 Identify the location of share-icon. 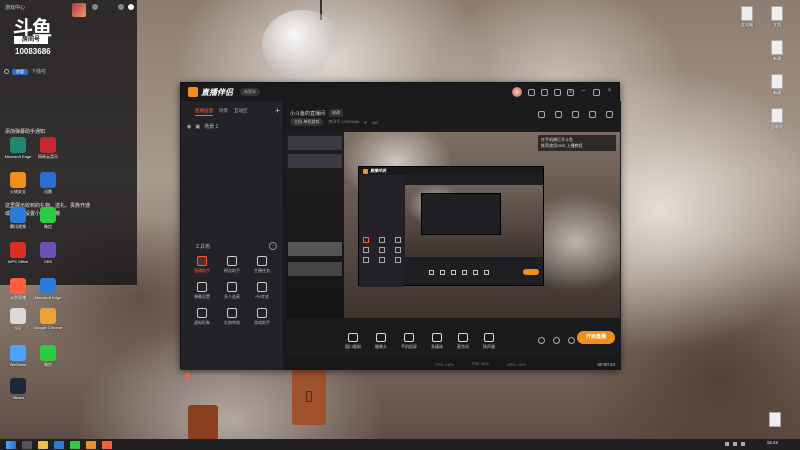
(609, 114).